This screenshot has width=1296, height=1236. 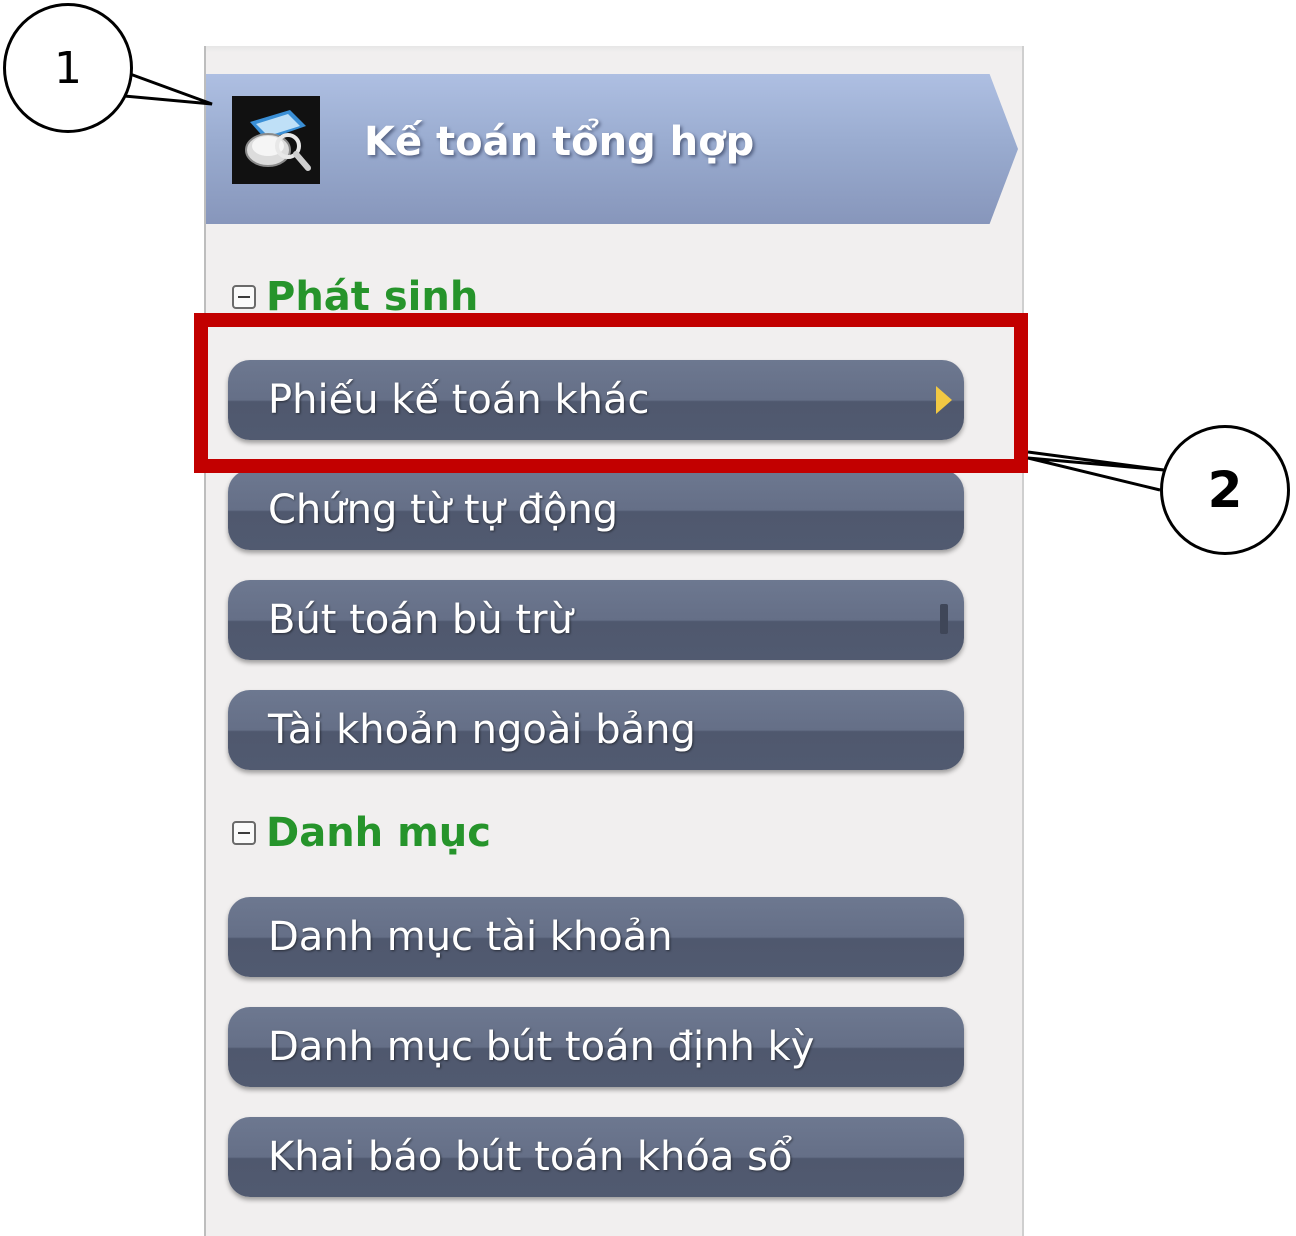 I want to click on callout-2: 2, so click(x=1225, y=490).